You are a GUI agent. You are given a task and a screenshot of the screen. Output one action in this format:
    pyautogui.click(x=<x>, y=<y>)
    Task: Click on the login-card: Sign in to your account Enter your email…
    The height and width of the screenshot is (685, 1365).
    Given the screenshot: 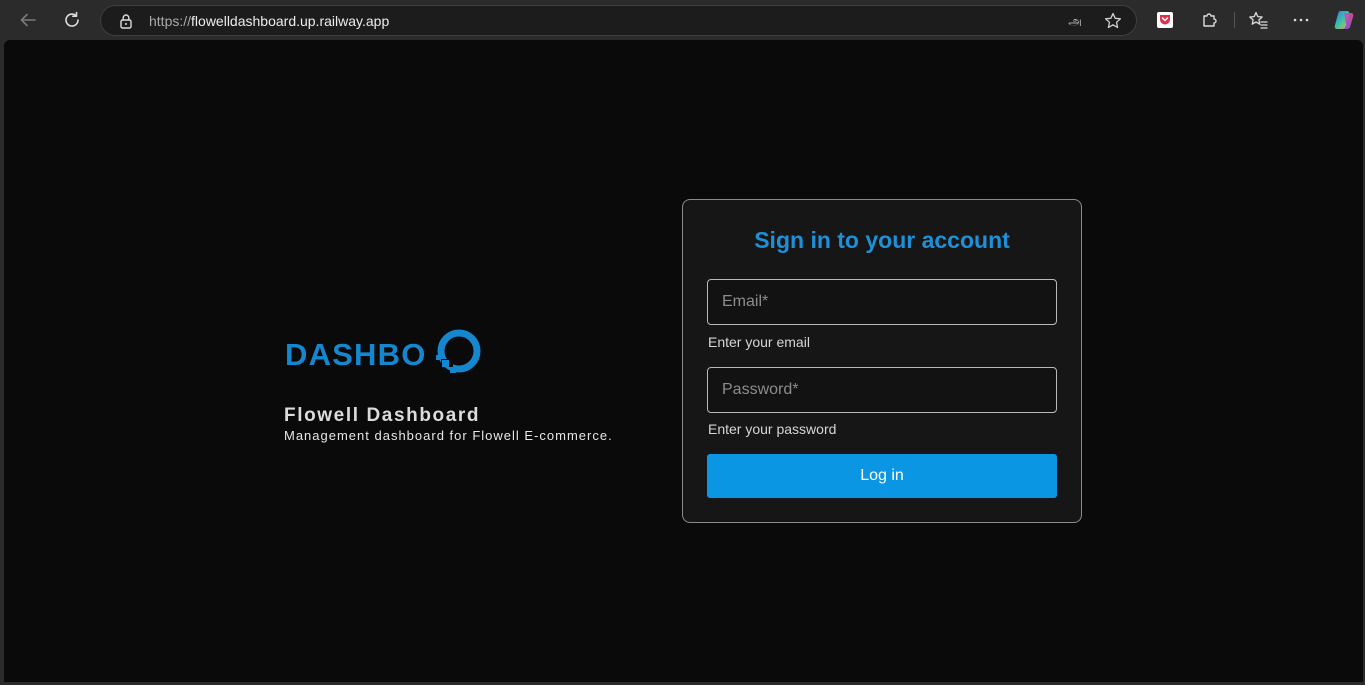 What is the action you would take?
    pyautogui.click(x=882, y=361)
    